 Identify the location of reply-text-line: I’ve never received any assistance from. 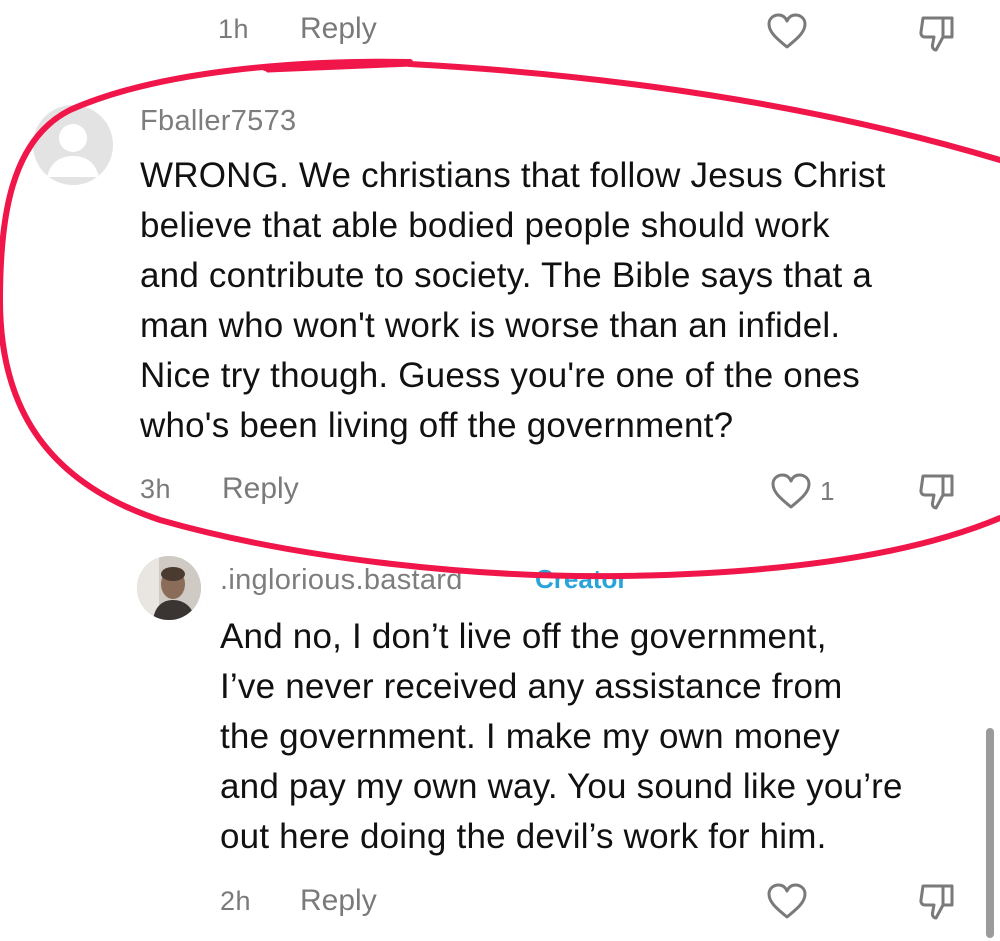
(531, 686).